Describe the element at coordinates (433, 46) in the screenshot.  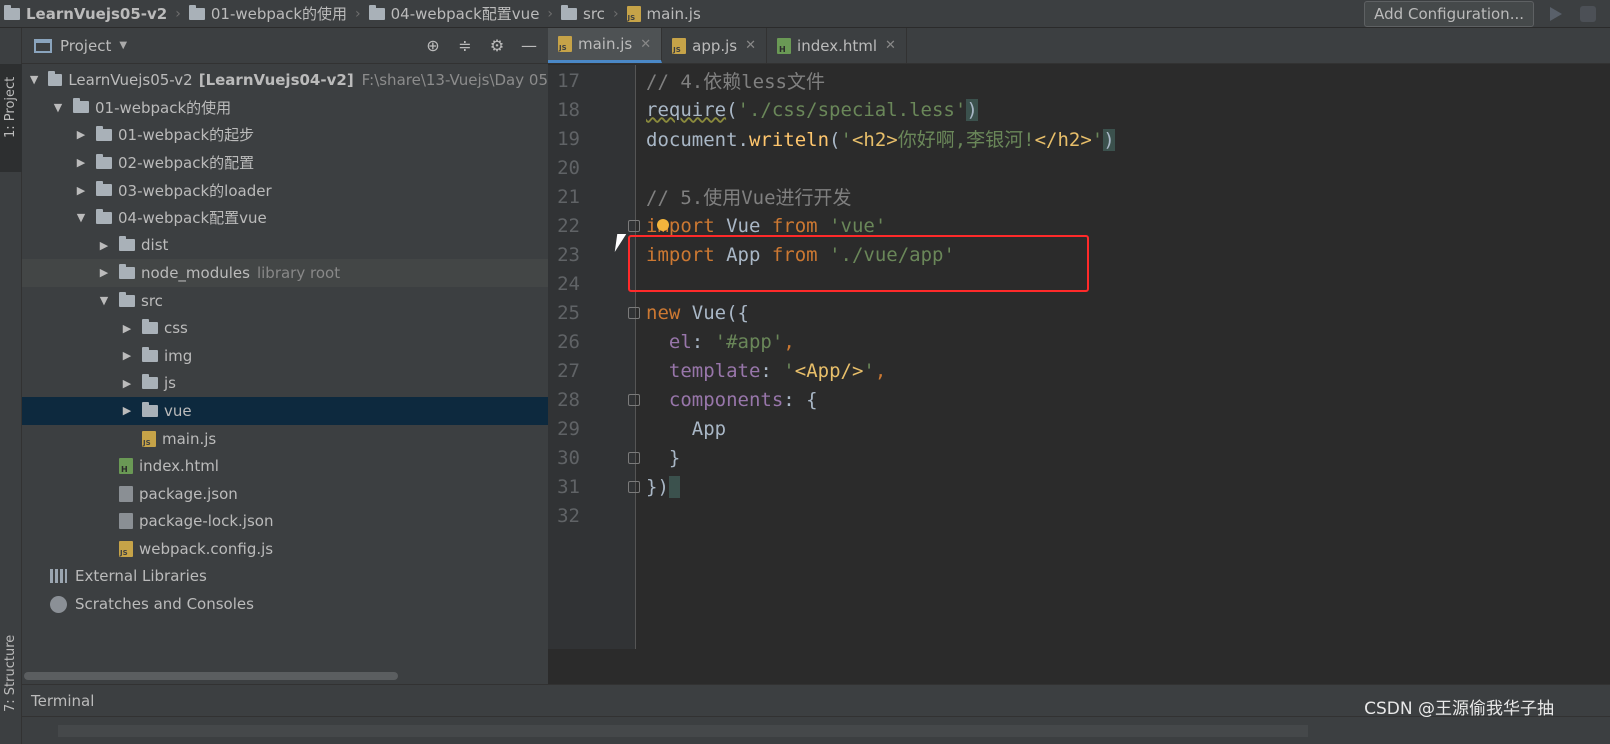
I see `locate-icon: ⊕` at that location.